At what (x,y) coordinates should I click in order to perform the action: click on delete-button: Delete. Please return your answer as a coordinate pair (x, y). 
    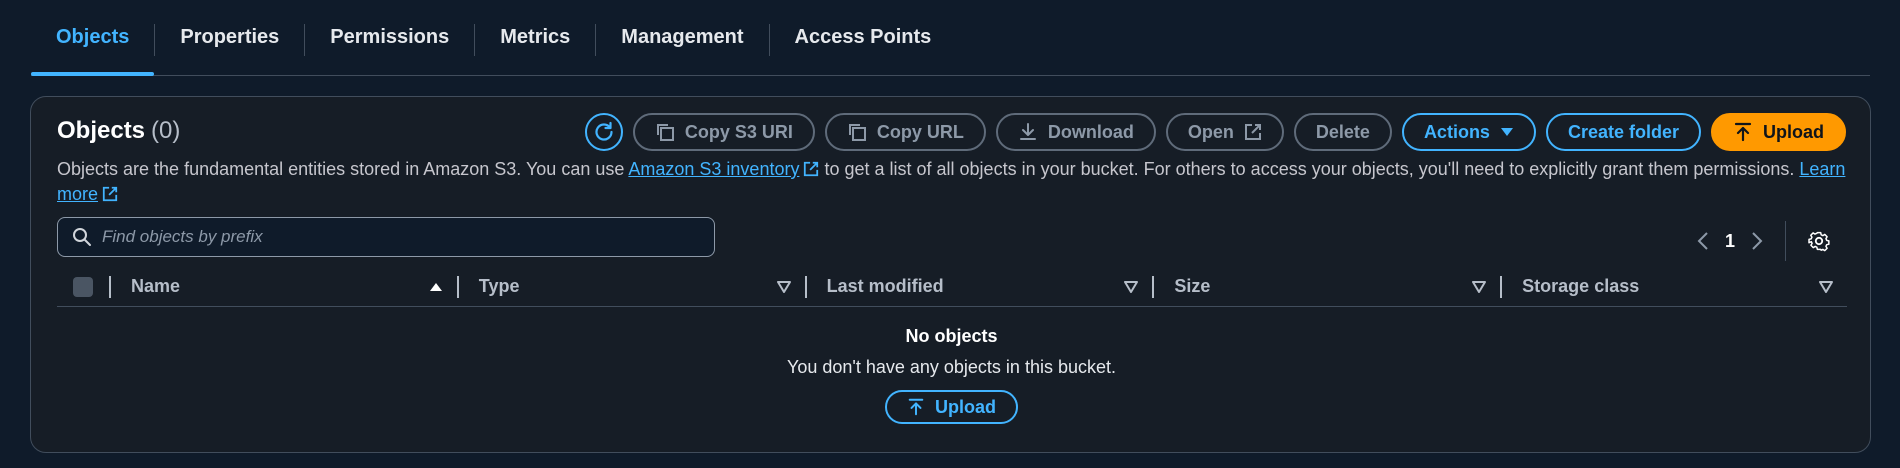
    Looking at the image, I should click on (1342, 132).